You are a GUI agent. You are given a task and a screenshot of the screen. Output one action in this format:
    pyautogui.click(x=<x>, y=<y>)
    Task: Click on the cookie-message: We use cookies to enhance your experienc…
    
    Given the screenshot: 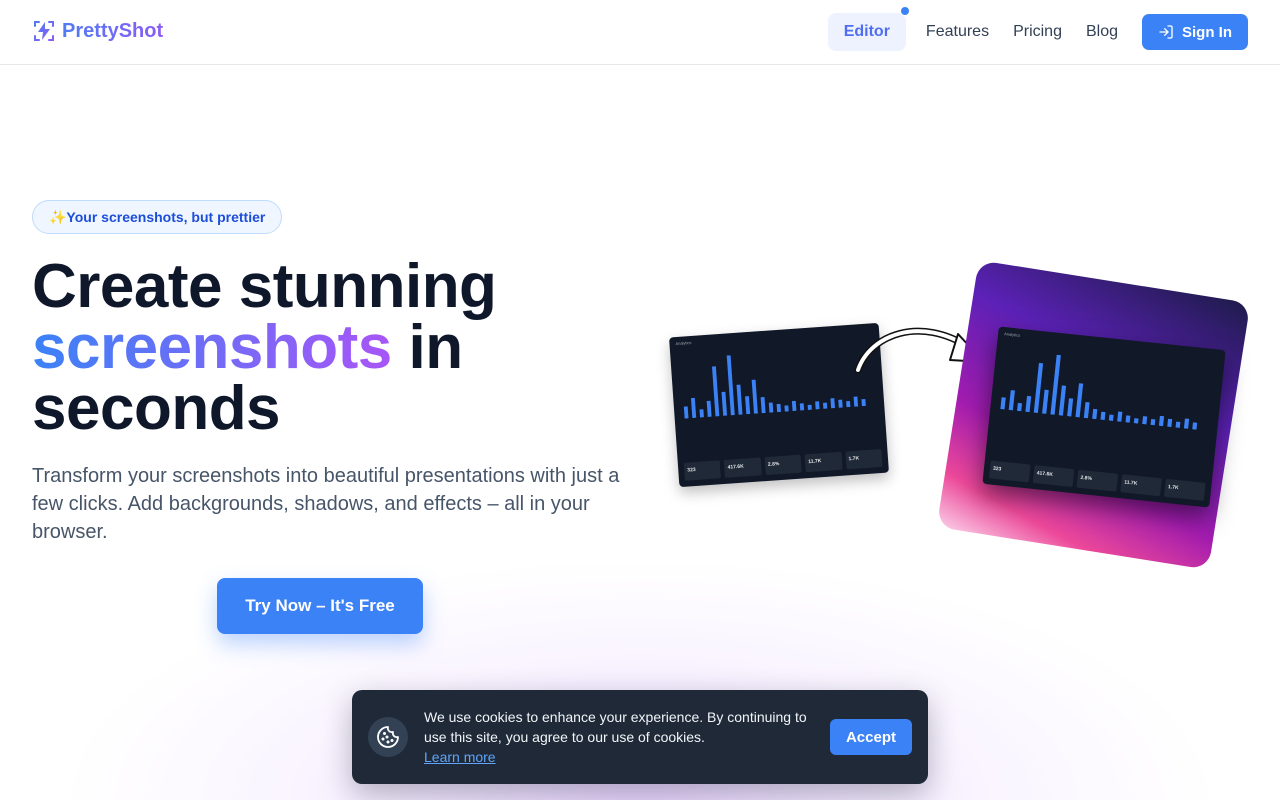 What is the action you would take?
    pyautogui.click(x=624, y=737)
    